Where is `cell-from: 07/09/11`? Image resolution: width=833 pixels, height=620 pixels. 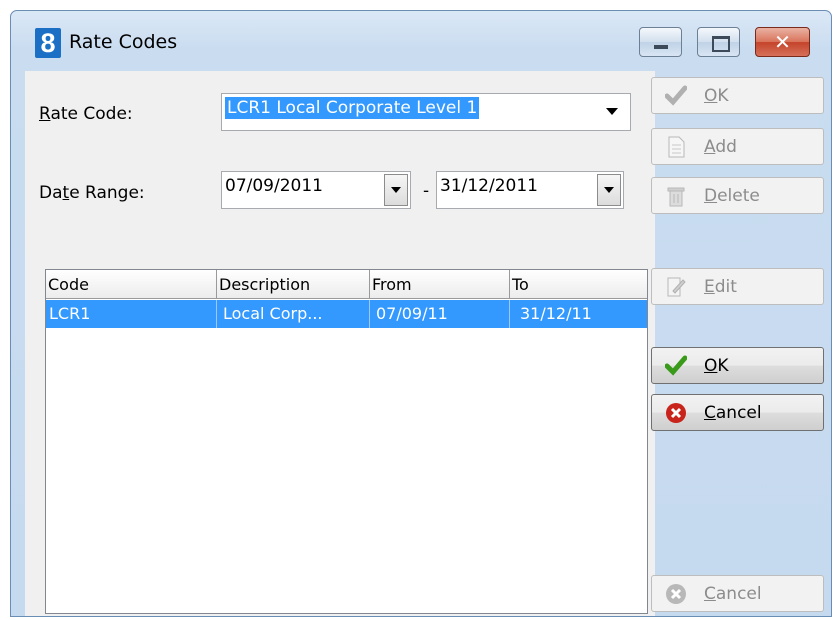
cell-from: 07/09/11 is located at coordinates (440, 314).